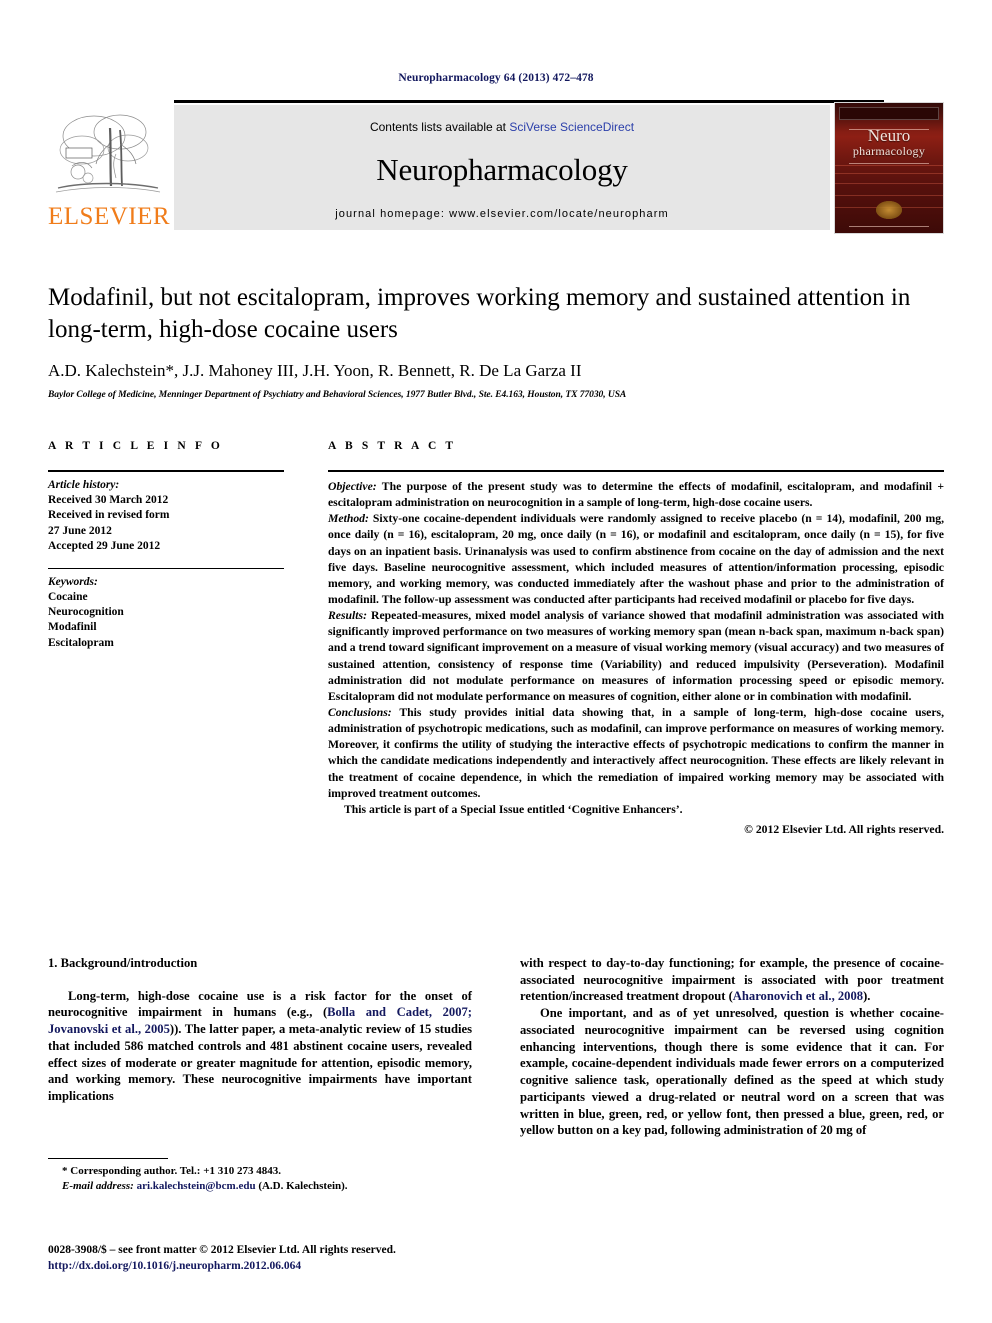  What do you see at coordinates (98, 1185) in the screenshot?
I see `email-label: E-mail address:` at bounding box center [98, 1185].